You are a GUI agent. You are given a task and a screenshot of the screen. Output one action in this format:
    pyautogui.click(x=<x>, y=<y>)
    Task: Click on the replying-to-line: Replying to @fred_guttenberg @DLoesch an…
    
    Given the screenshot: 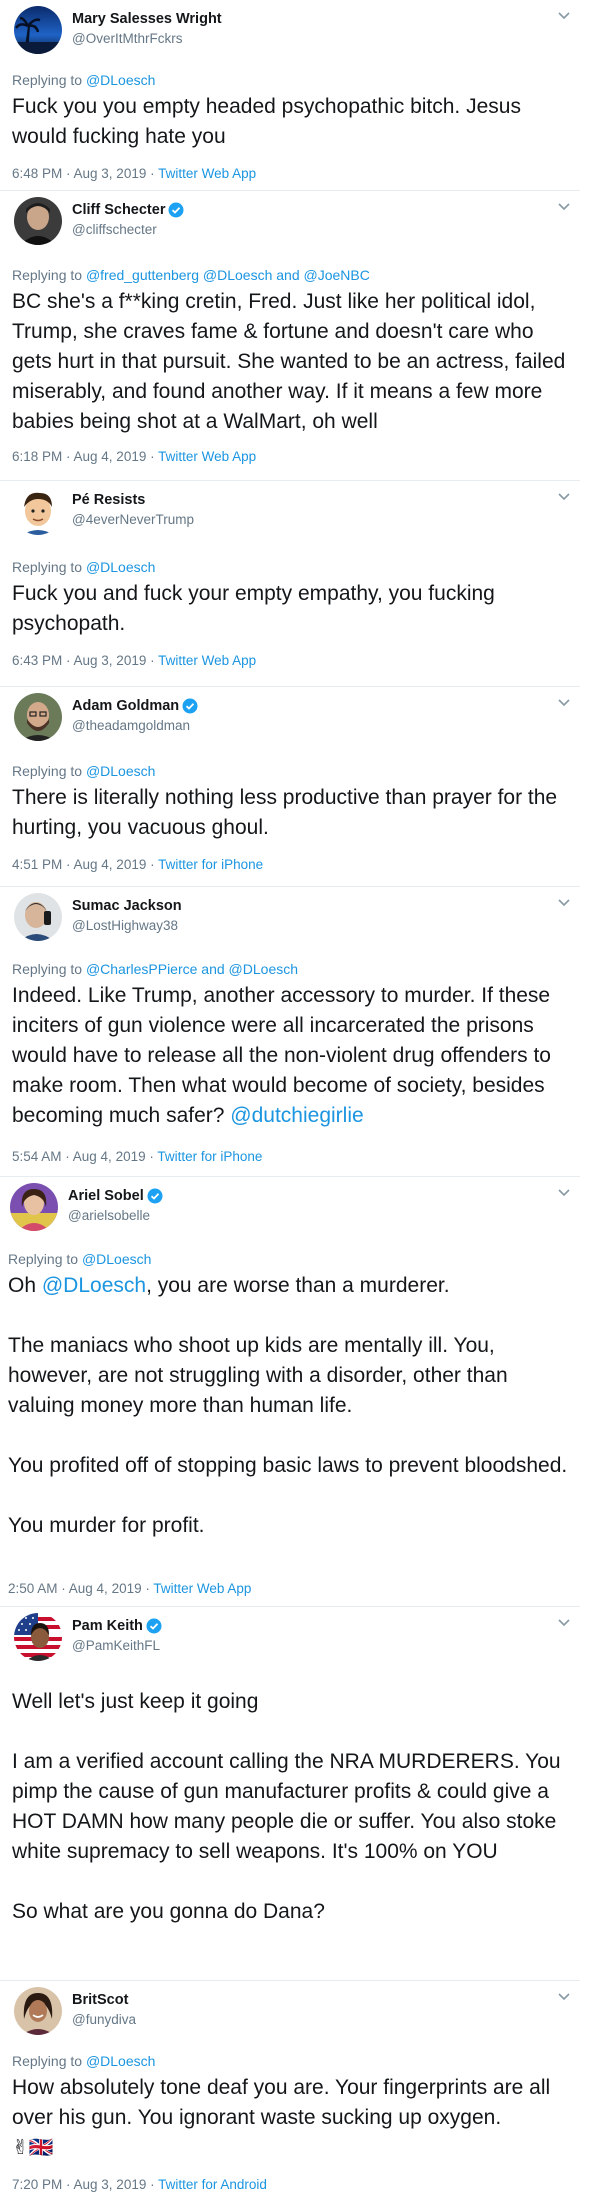 What is the action you would take?
    pyautogui.click(x=191, y=275)
    